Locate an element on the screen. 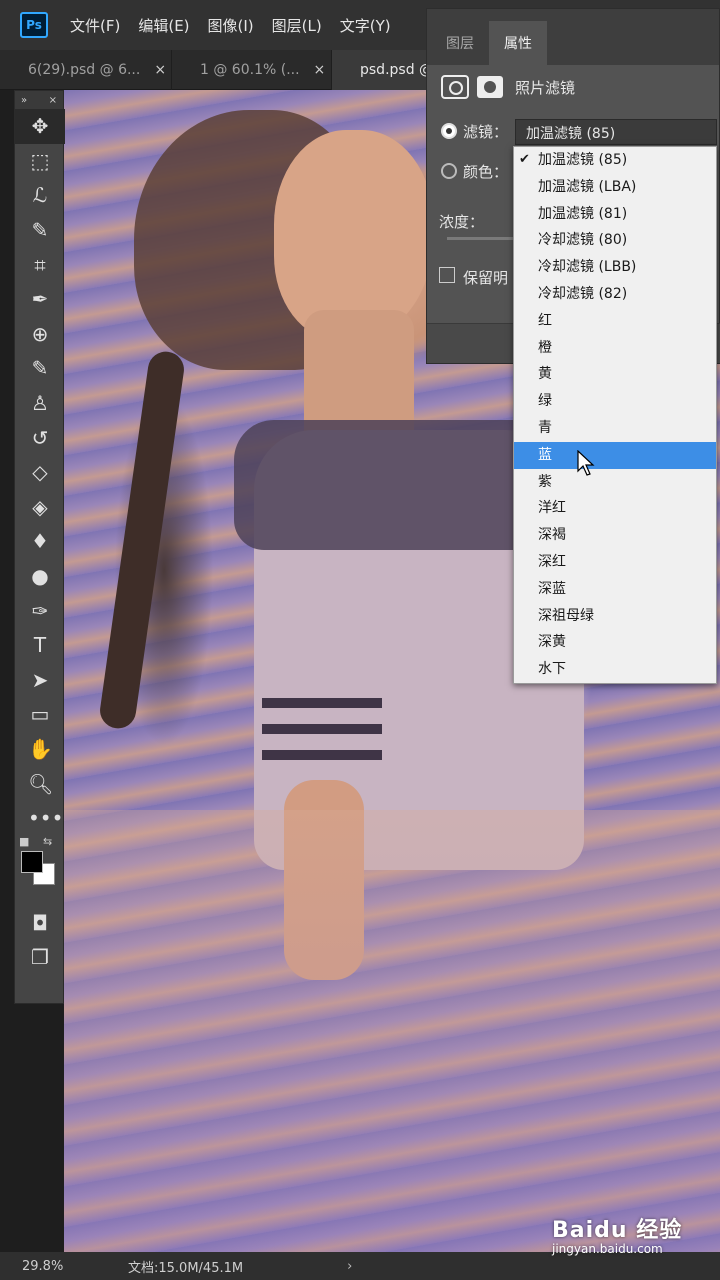 The height and width of the screenshot is (1280, 720). checkmark-icon: ✔ is located at coordinates (524, 159).